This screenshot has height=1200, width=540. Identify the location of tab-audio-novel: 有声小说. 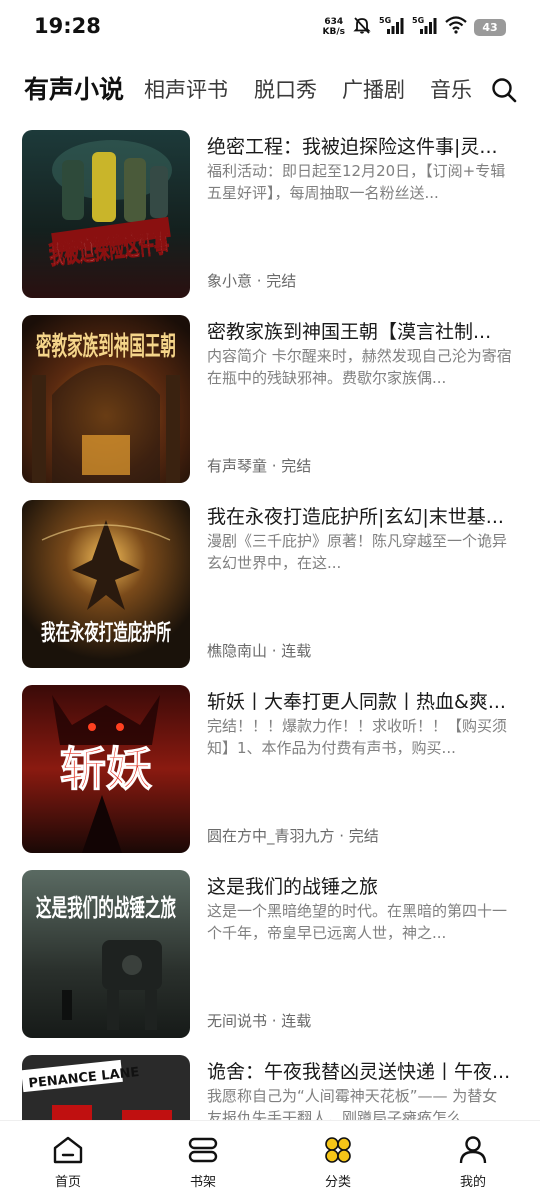
(74, 90).